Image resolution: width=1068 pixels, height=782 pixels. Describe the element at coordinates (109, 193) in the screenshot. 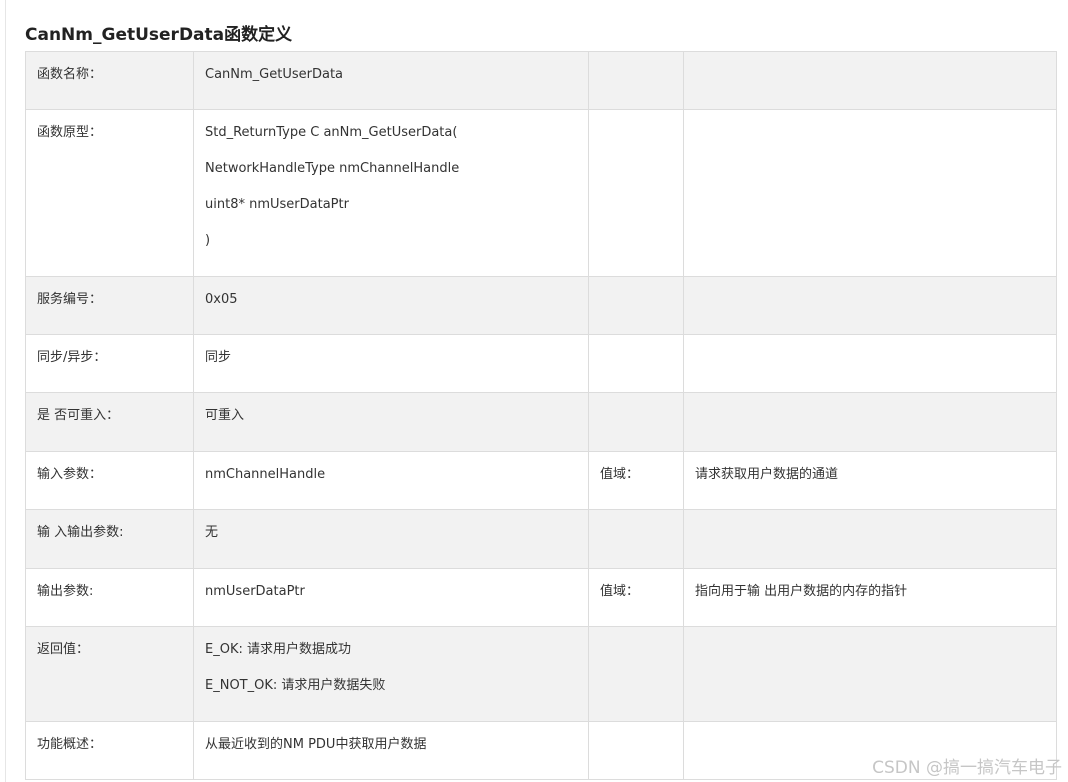

I see `row-label-cell: 函数原型：` at that location.